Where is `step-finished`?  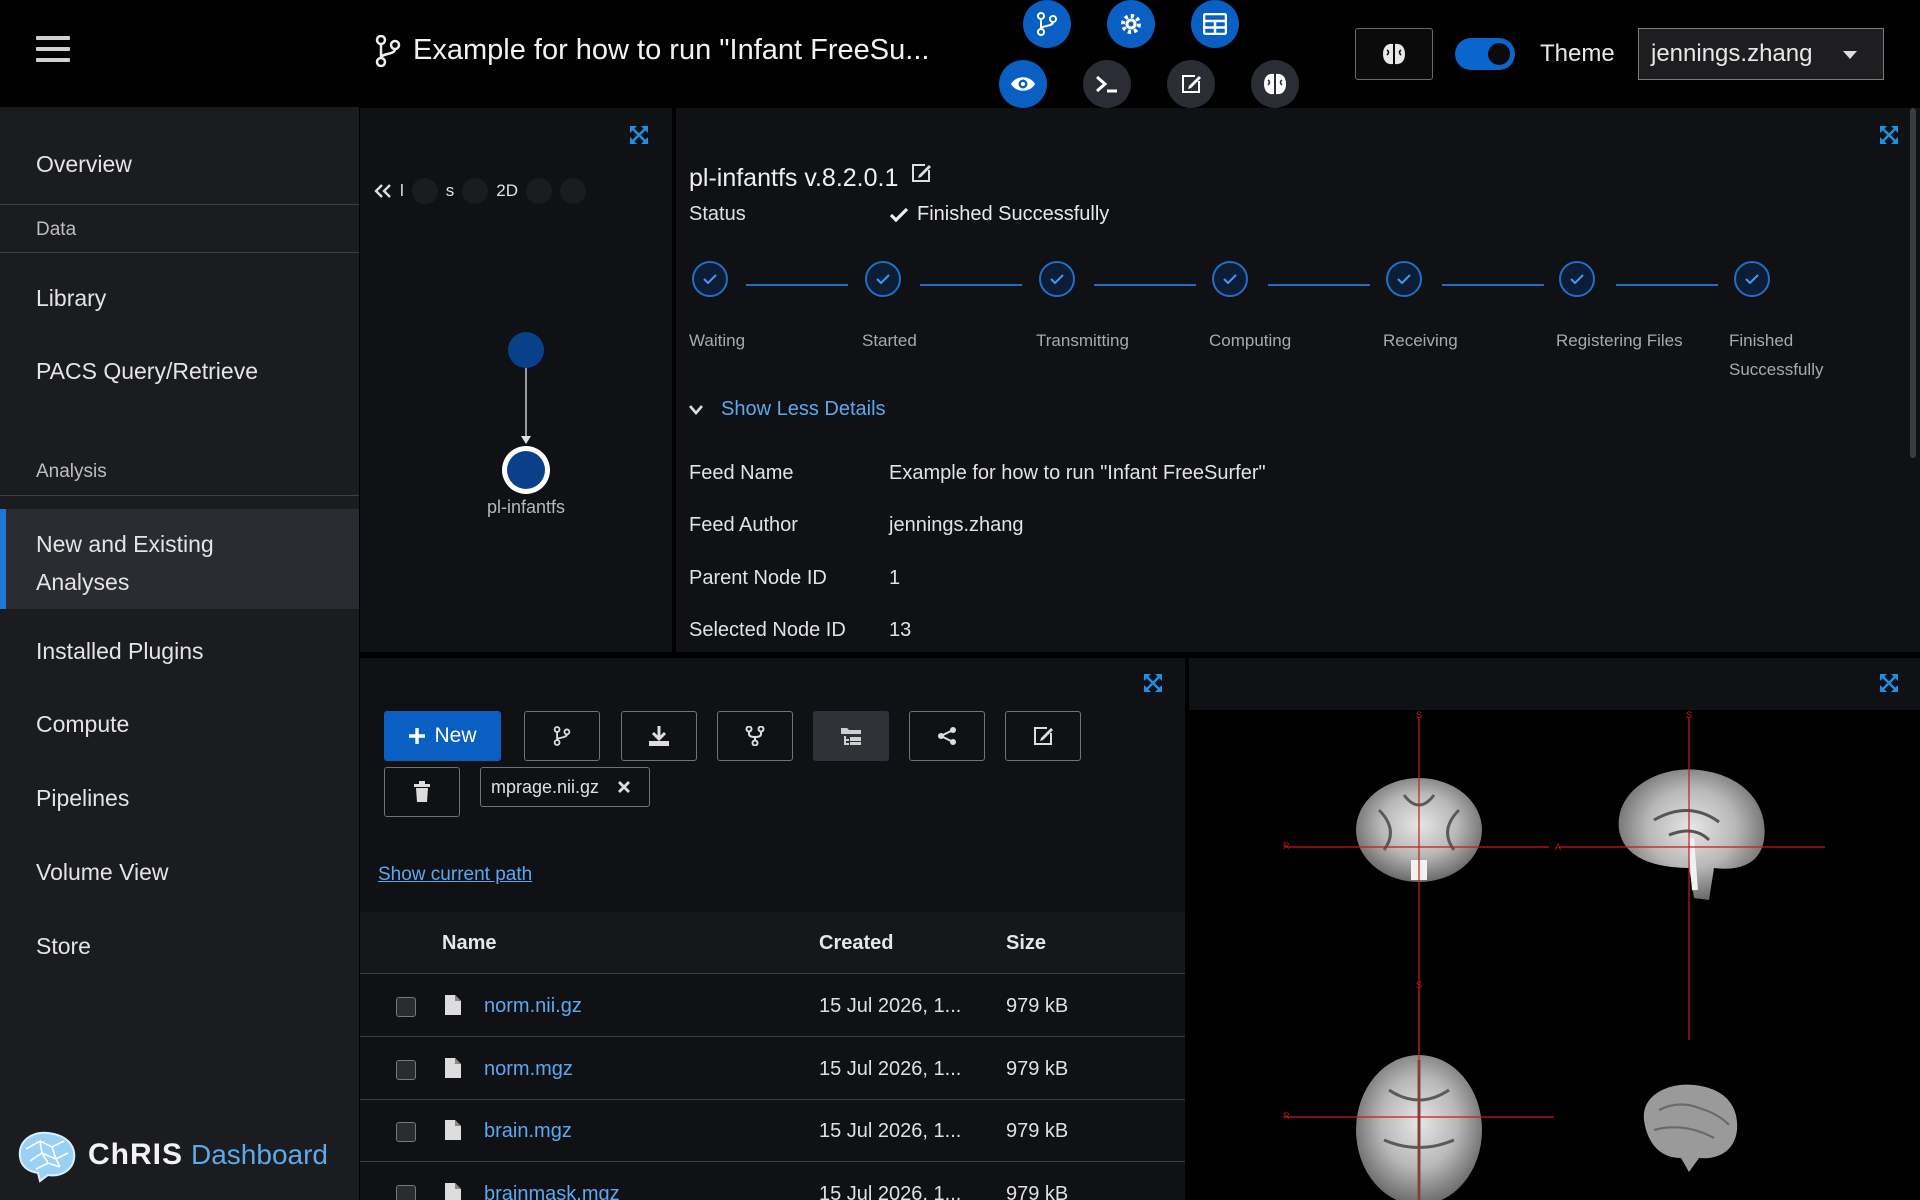
step-finished is located at coordinates (1807, 279).